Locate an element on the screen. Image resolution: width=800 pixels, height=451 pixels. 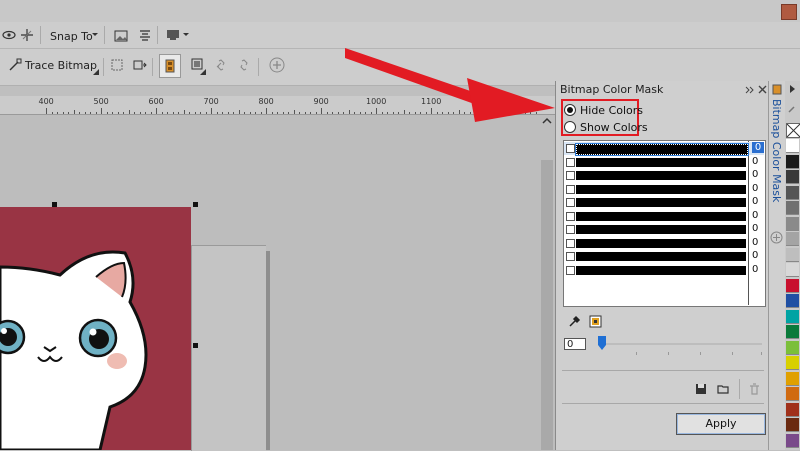
dynamic-guides-icon is located at coordinates (27, 35).